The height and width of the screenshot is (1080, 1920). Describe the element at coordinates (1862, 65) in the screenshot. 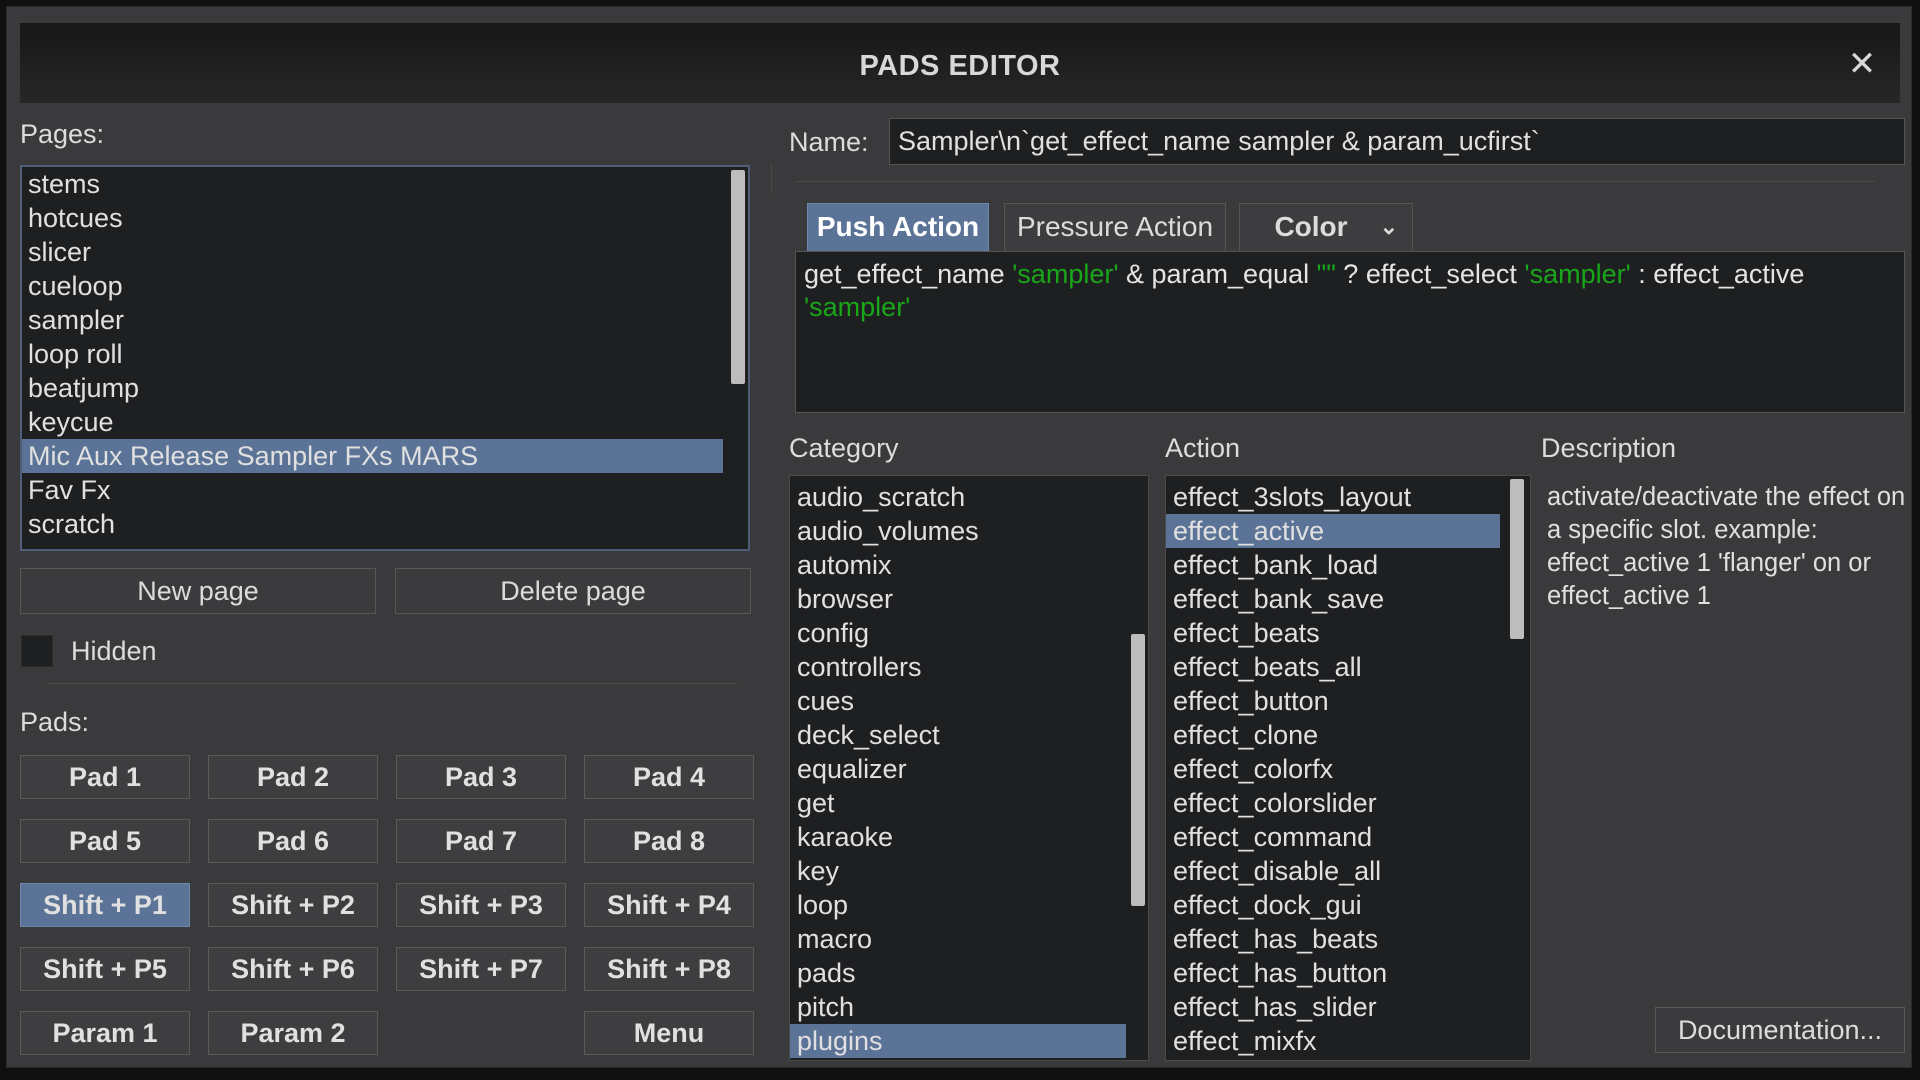

I see `close-icon: ✕` at that location.